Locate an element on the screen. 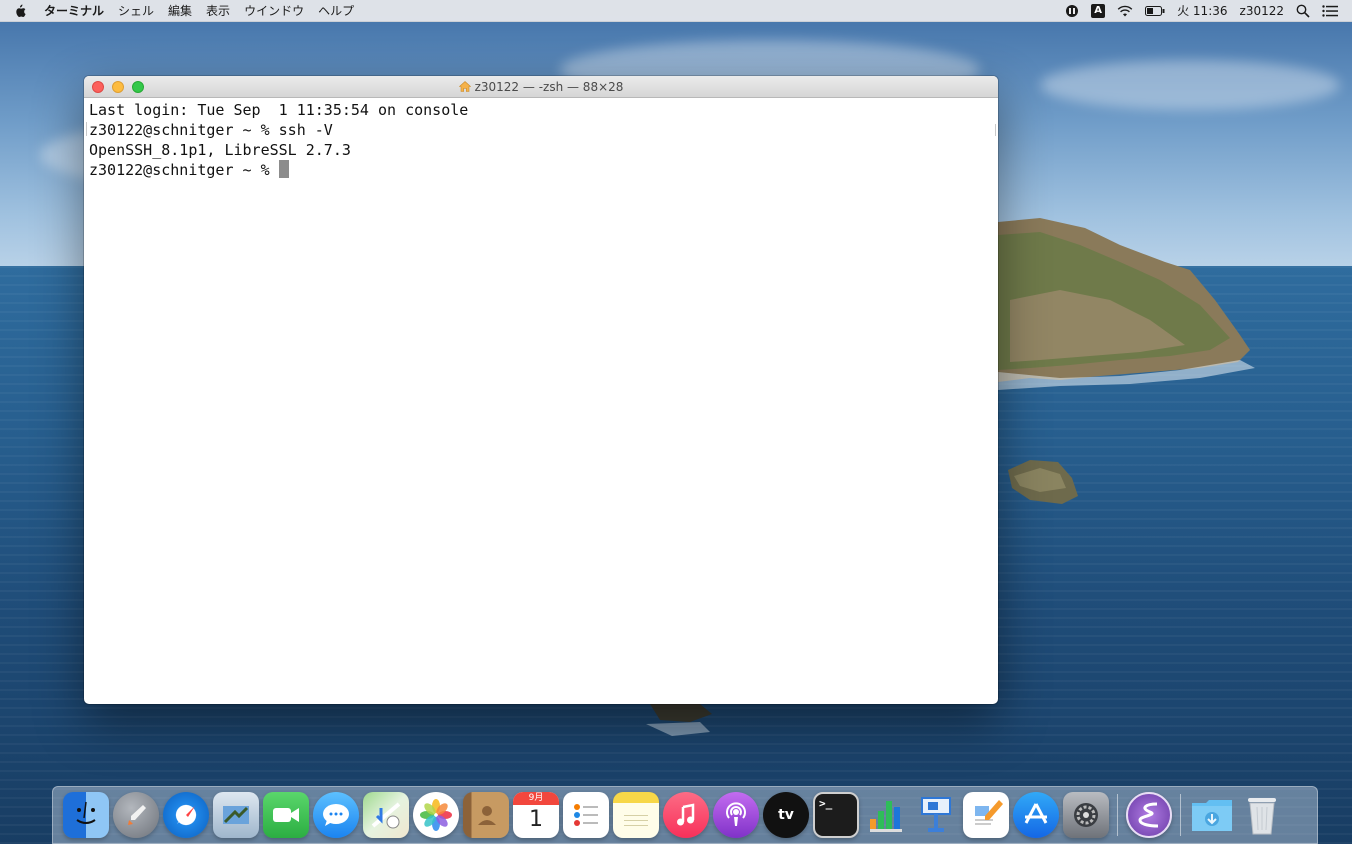 The height and width of the screenshot is (844, 1352). terminal-scroll-indicator is located at coordinates (995, 130).